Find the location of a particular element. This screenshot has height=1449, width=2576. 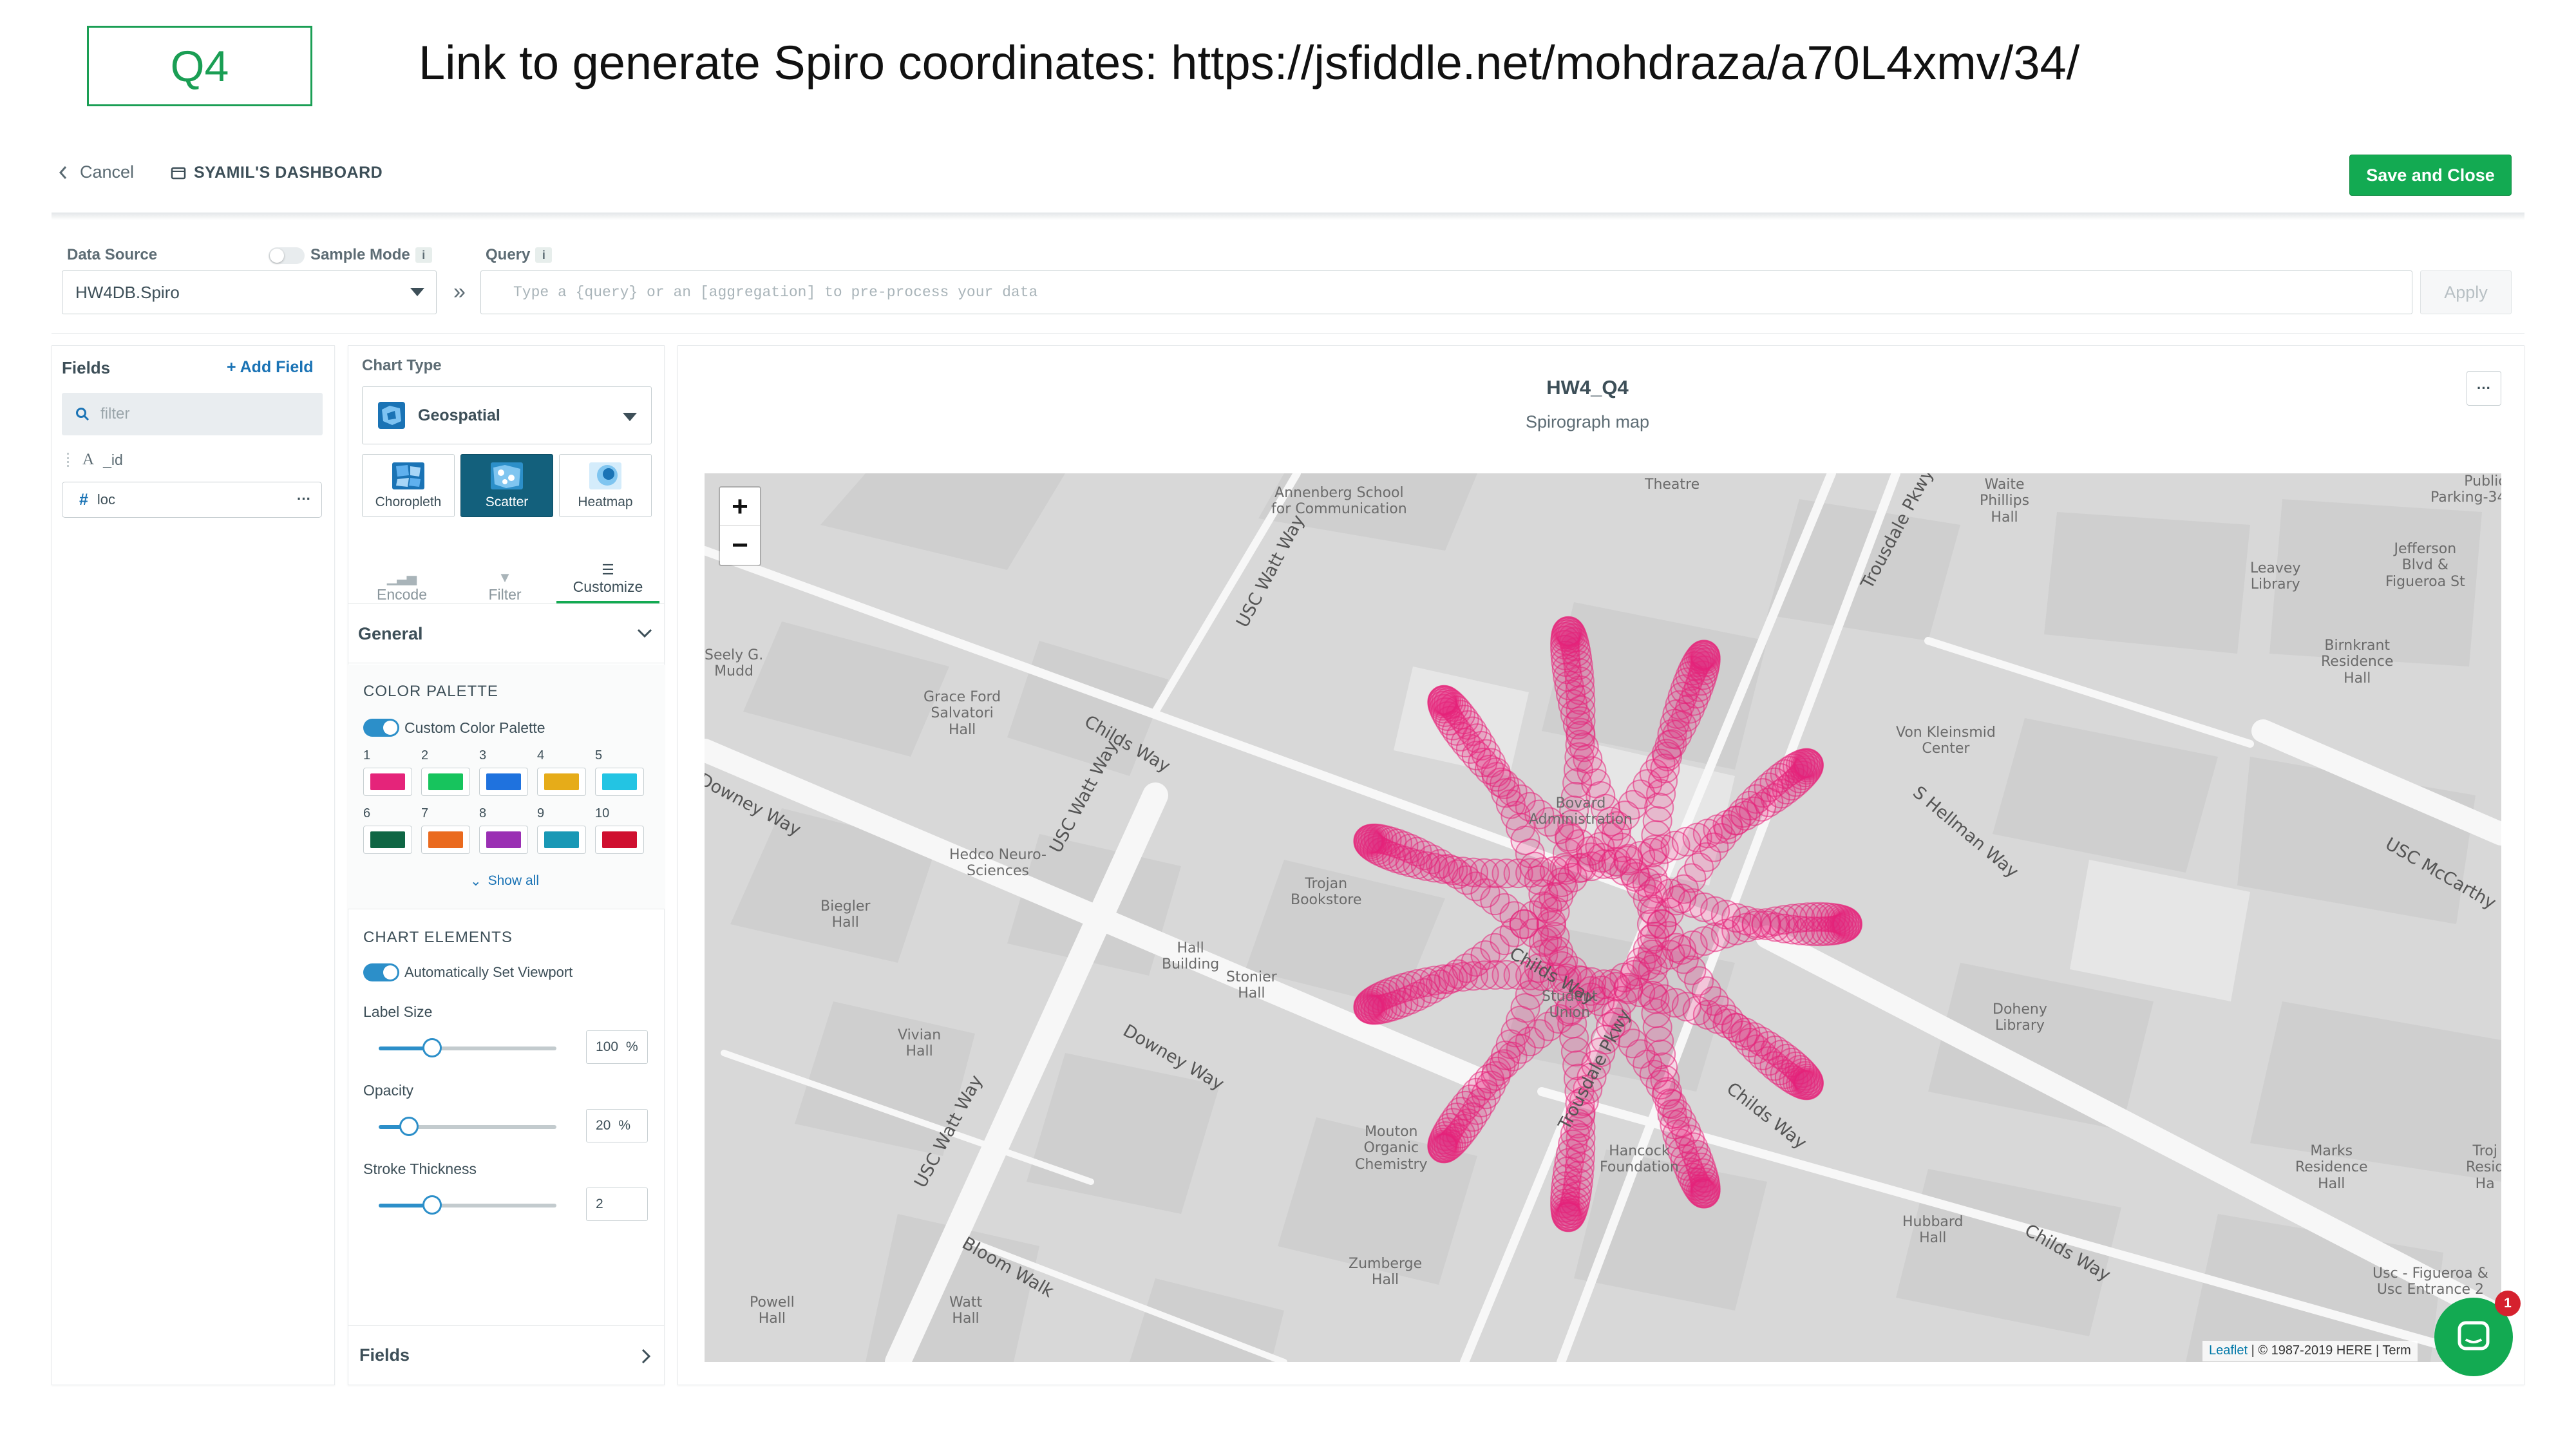

swatch-number: 10 is located at coordinates (603, 813).